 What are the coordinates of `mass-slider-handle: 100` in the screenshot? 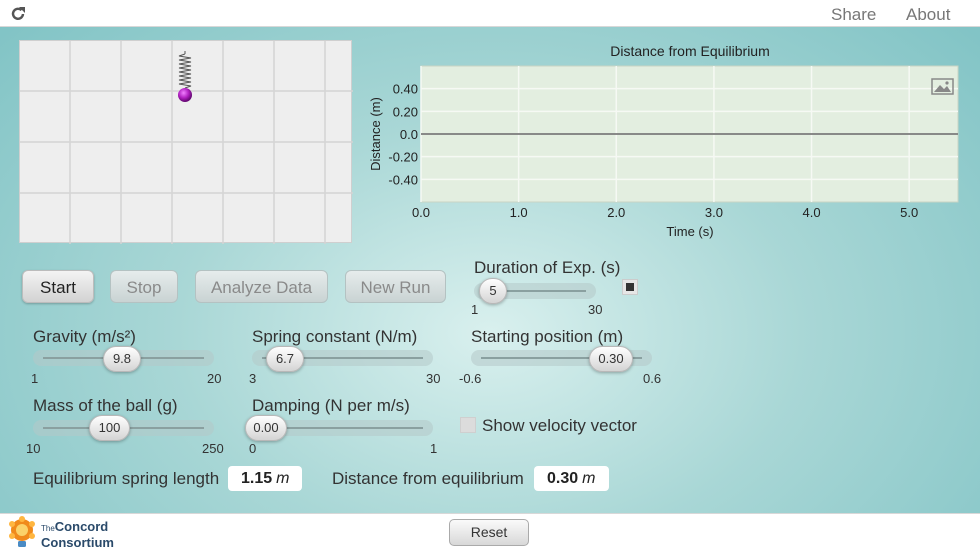 It's located at (109, 428).